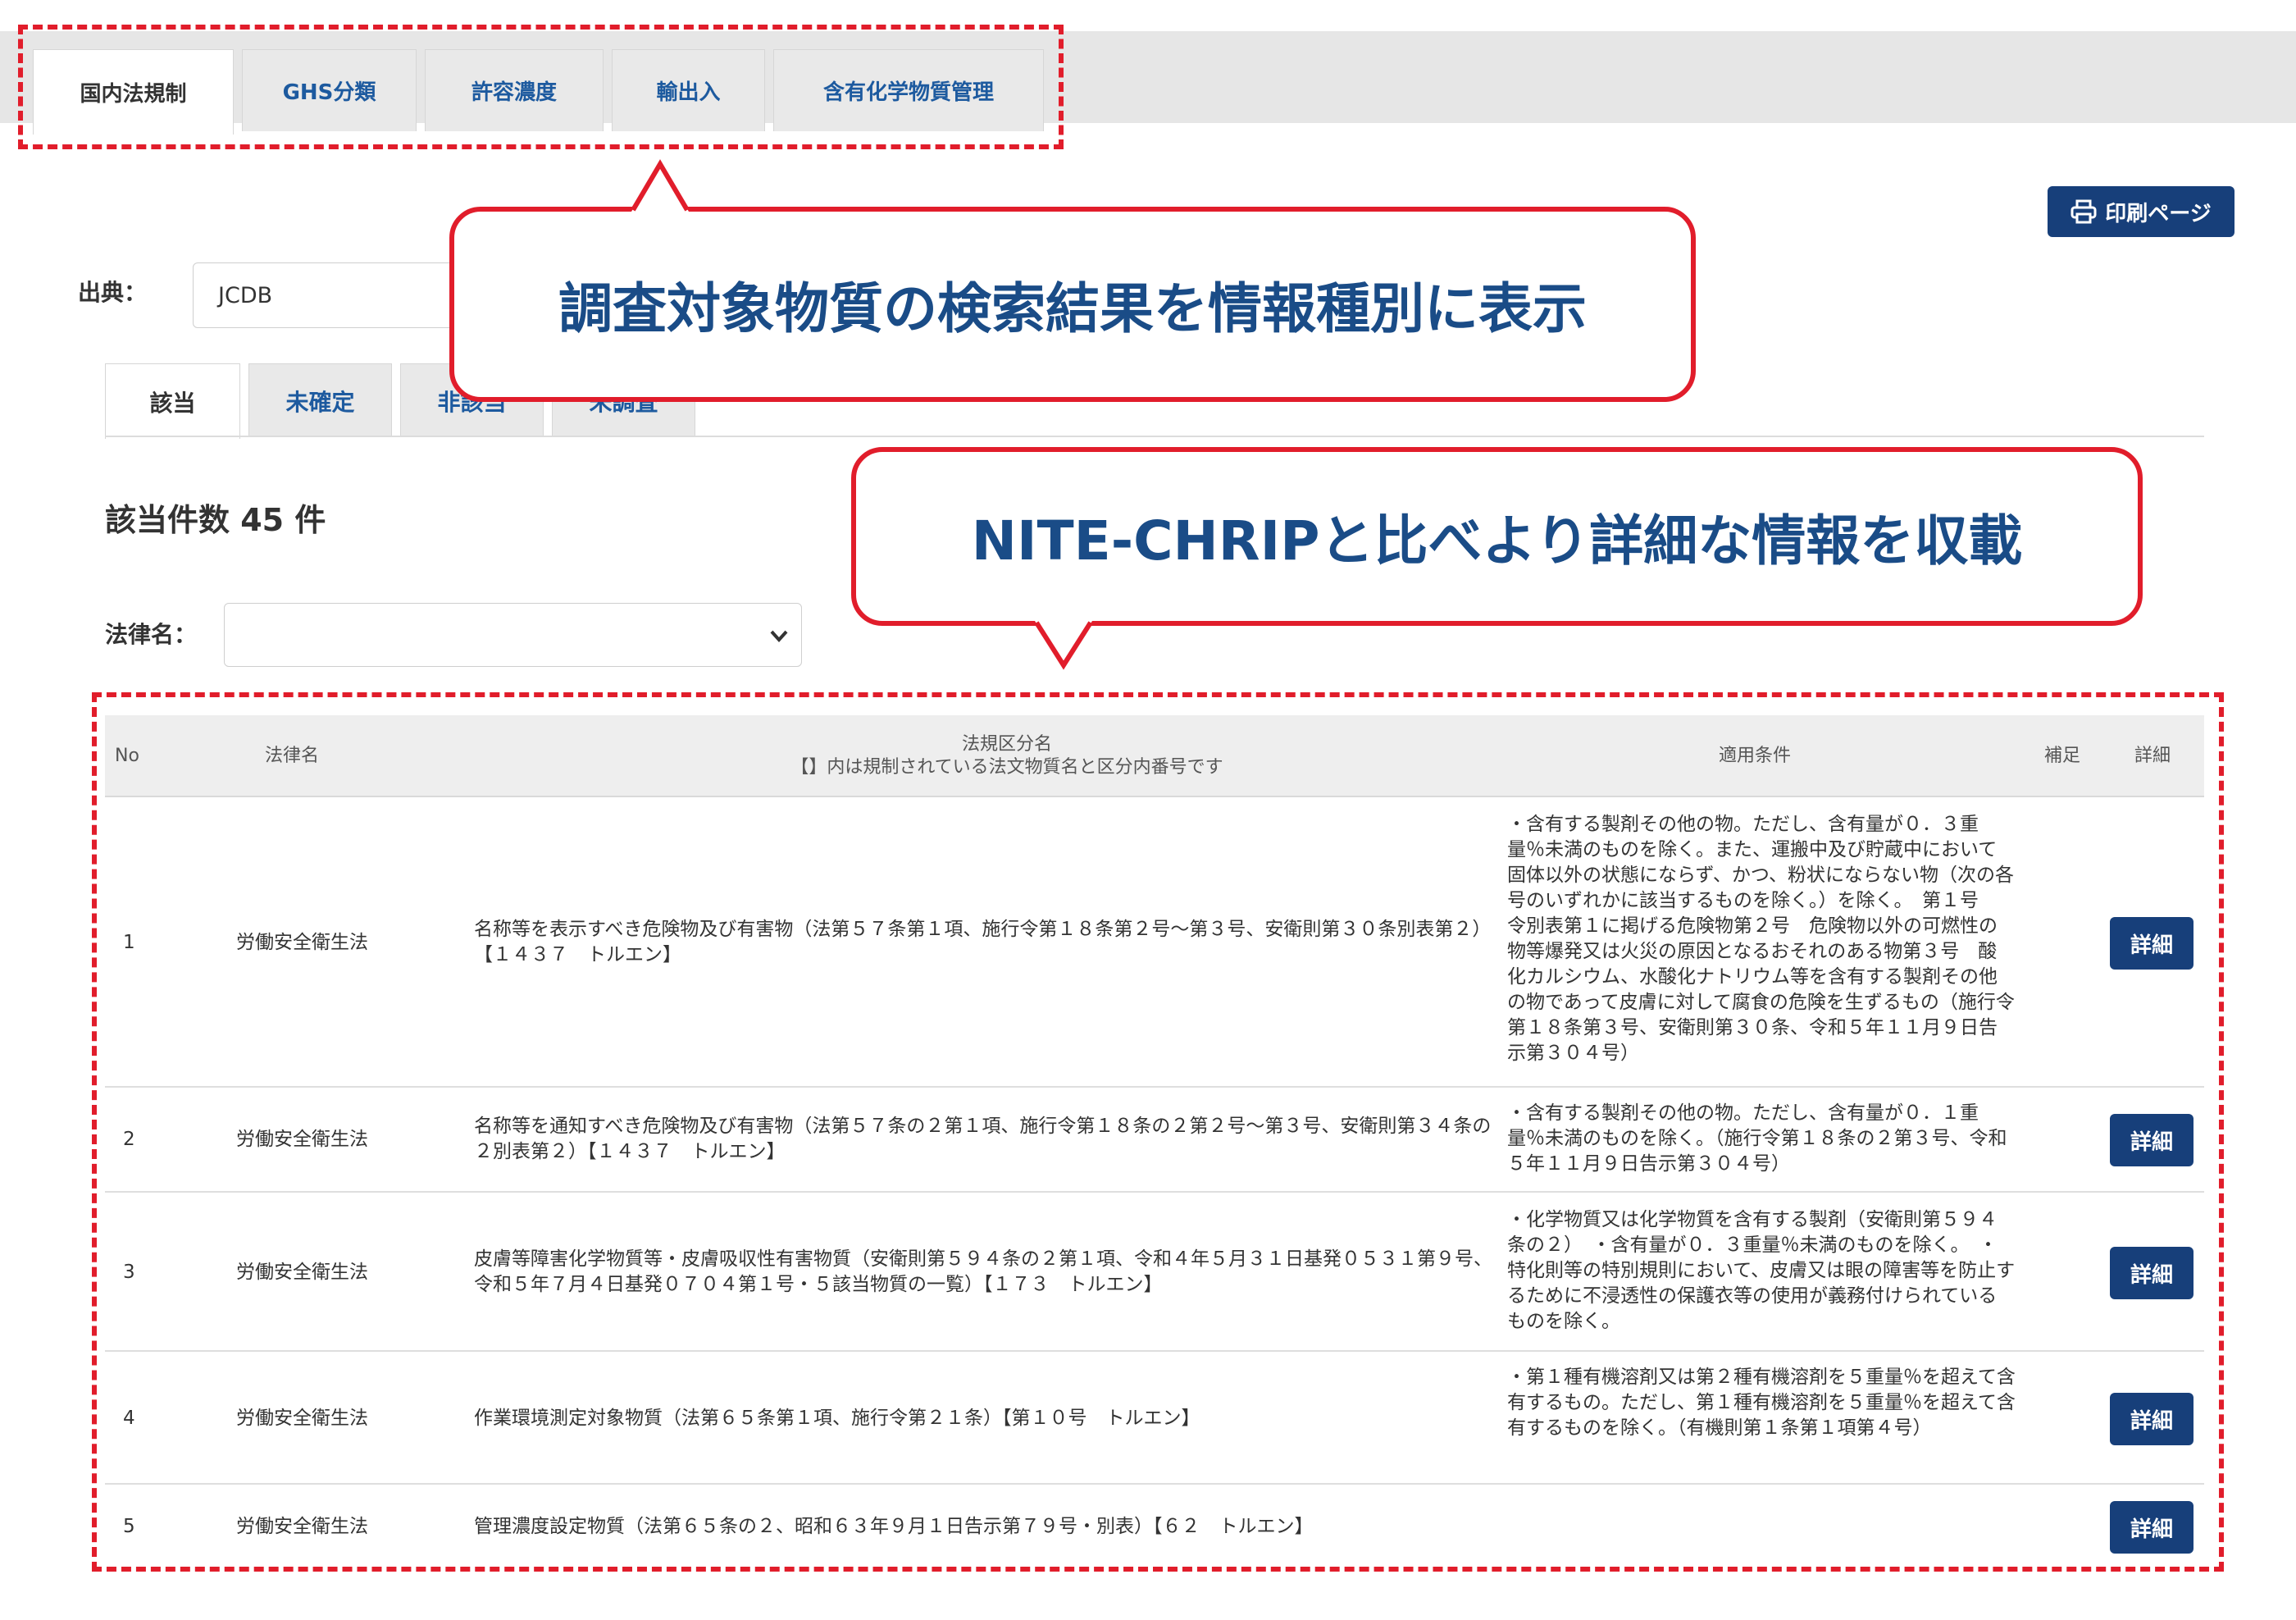  What do you see at coordinates (1063, 646) in the screenshot?
I see `callout-pointer-down` at bounding box center [1063, 646].